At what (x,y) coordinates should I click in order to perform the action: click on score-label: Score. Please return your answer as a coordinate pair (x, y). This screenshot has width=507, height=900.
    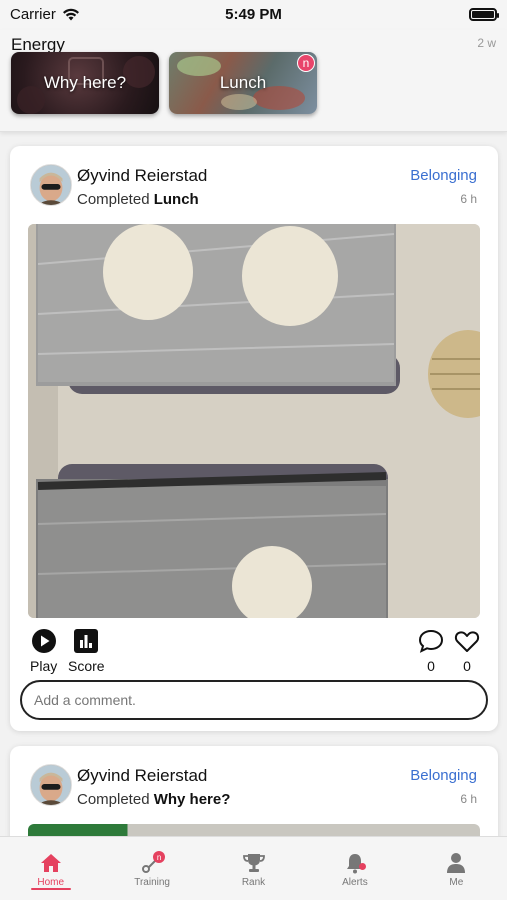
    Looking at the image, I should click on (86, 666).